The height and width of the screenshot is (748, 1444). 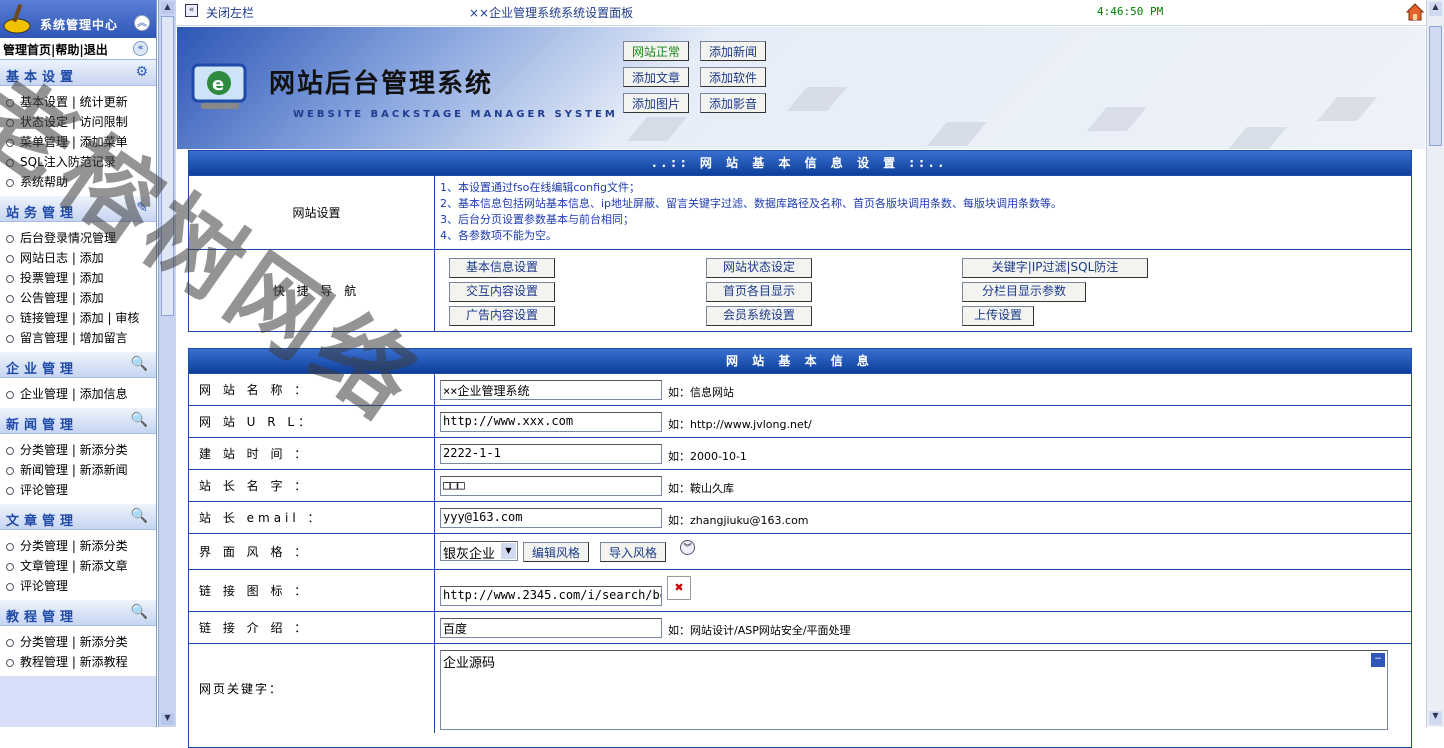 I want to click on intro-input: 百度, so click(x=551, y=628).